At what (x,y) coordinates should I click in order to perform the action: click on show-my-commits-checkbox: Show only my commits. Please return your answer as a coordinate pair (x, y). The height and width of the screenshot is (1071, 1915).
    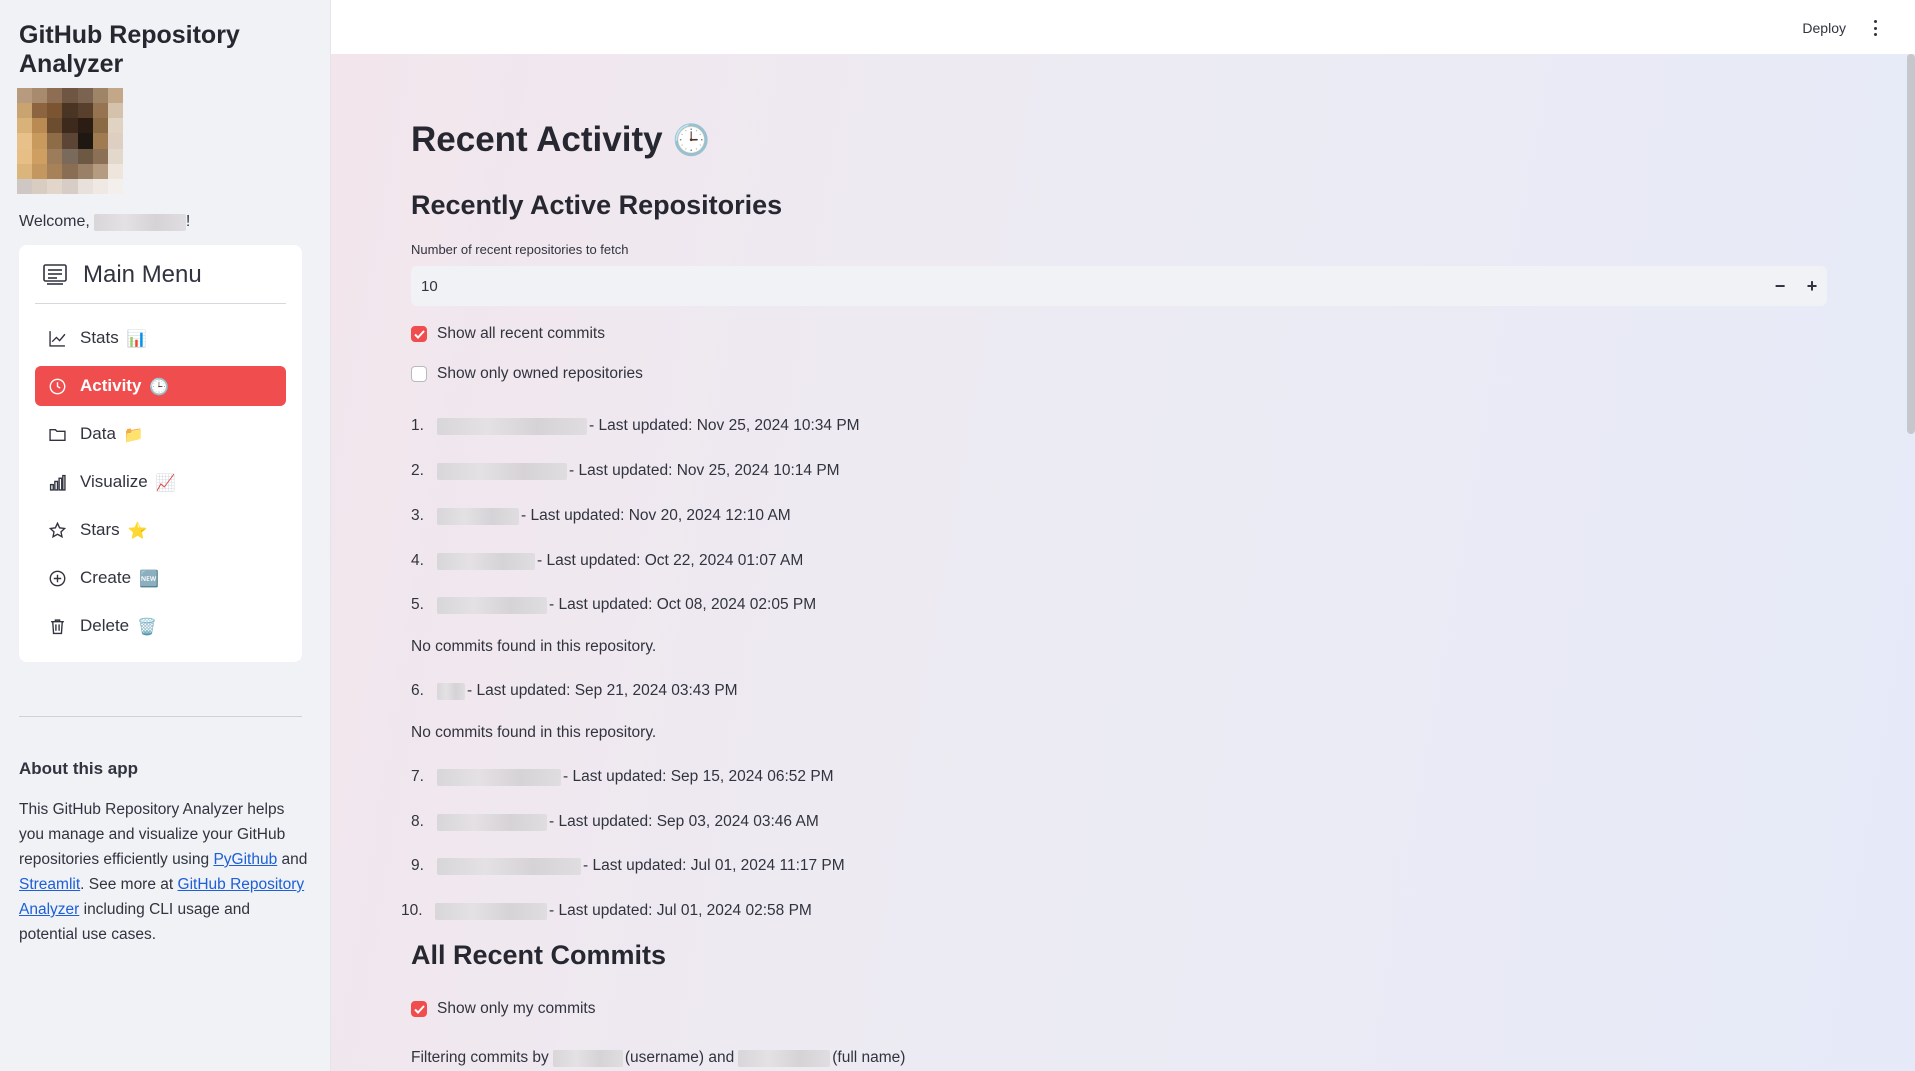
    Looking at the image, I should click on (503, 1009).